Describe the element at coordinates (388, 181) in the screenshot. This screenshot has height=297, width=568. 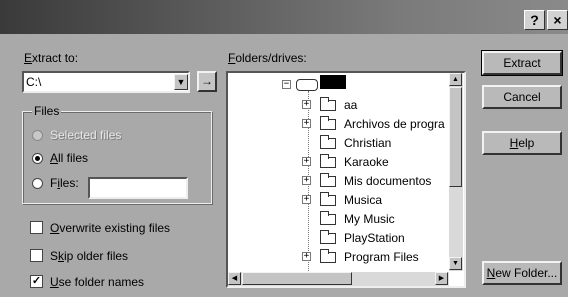
I see `tree-item-label: Mis documentos` at that location.